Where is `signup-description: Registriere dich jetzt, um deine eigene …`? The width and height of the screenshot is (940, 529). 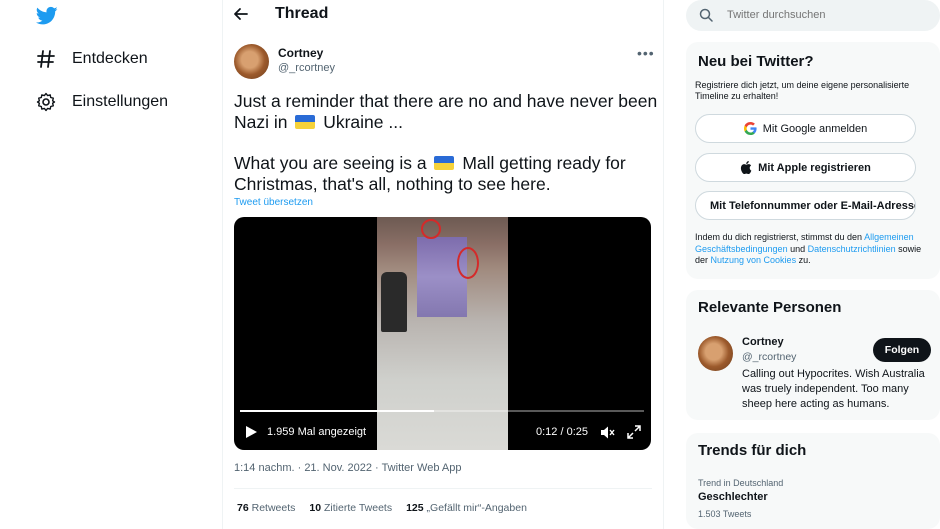 signup-description: Registriere dich jetzt, um deine eigene … is located at coordinates (802, 90).